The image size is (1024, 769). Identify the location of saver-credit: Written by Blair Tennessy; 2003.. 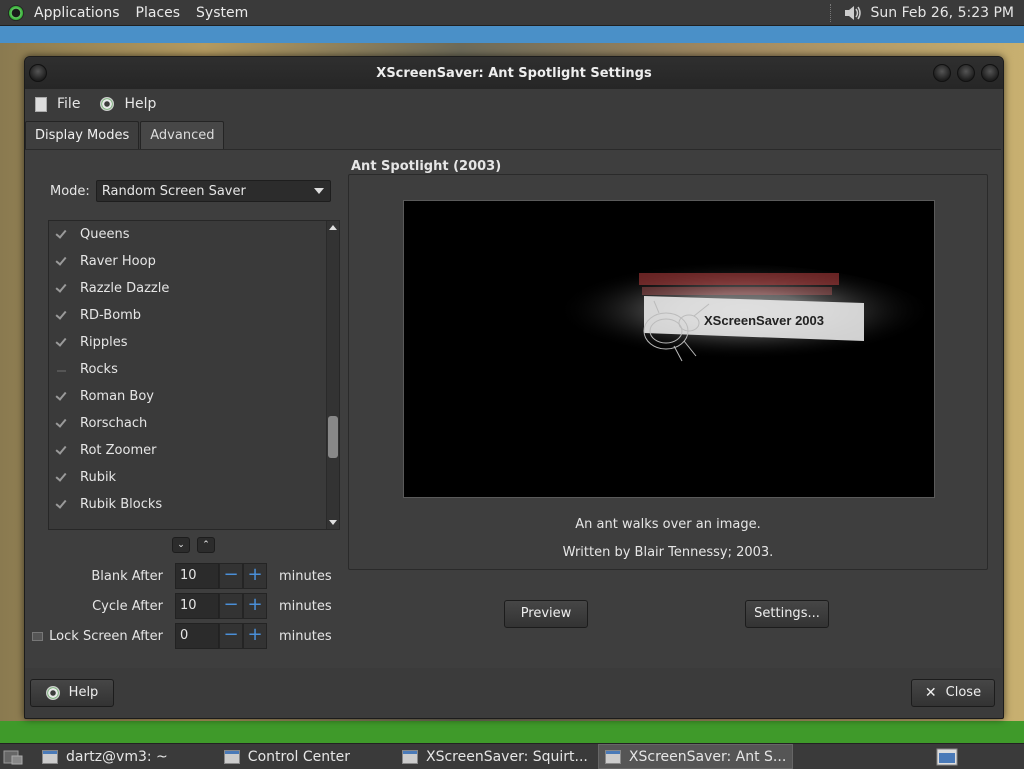
(668, 552).